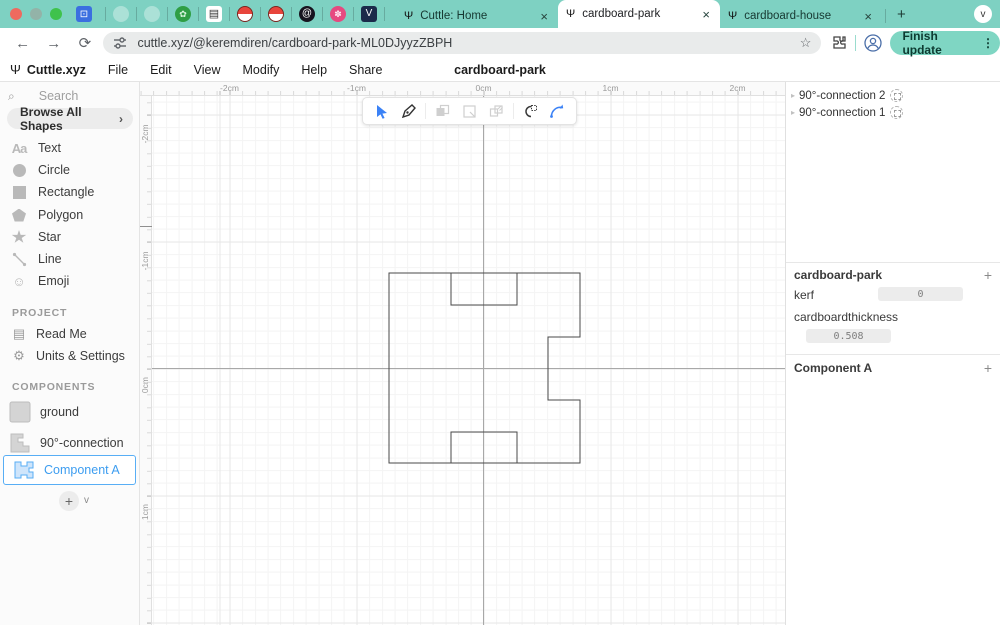 The width and height of the screenshot is (1000, 625). What do you see at coordinates (621, 14) in the screenshot?
I see `tab-title: cardboard-park` at bounding box center [621, 14].